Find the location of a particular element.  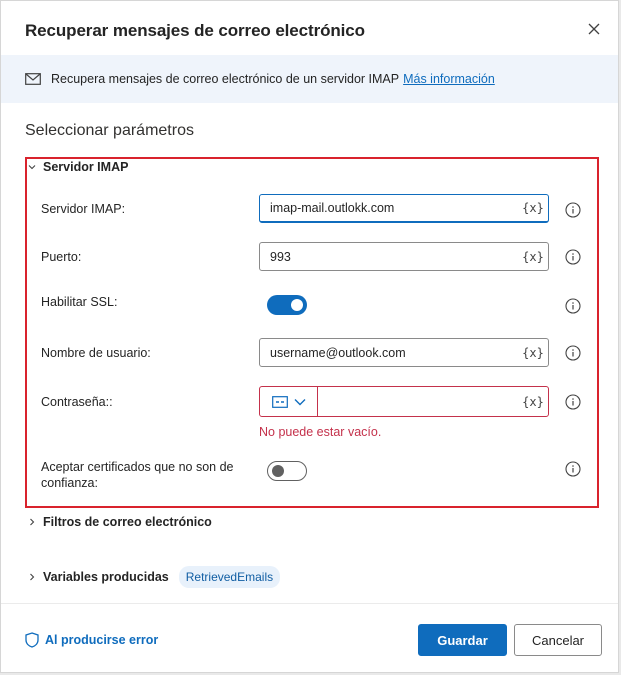

server-field: imap-mail.outlokk.com {x} is located at coordinates (404, 208).